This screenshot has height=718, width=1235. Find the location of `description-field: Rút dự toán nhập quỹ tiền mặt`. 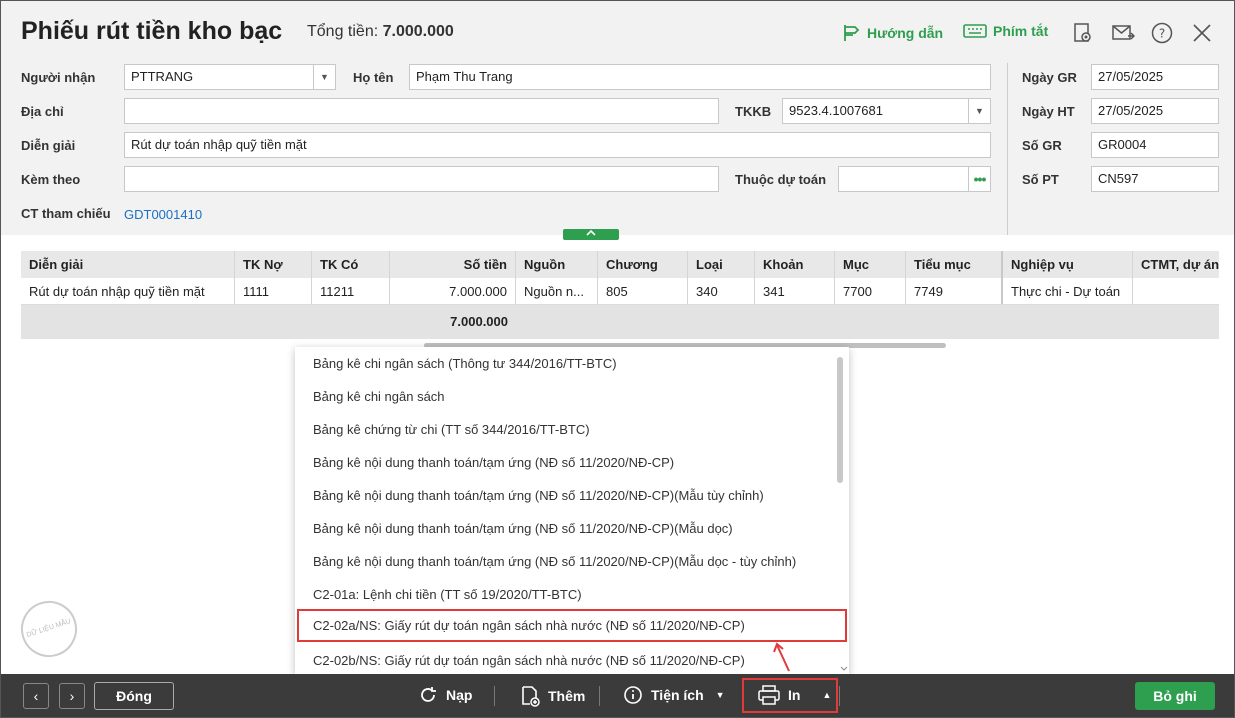

description-field: Rút dự toán nhập quỹ tiền mặt is located at coordinates (557, 145).